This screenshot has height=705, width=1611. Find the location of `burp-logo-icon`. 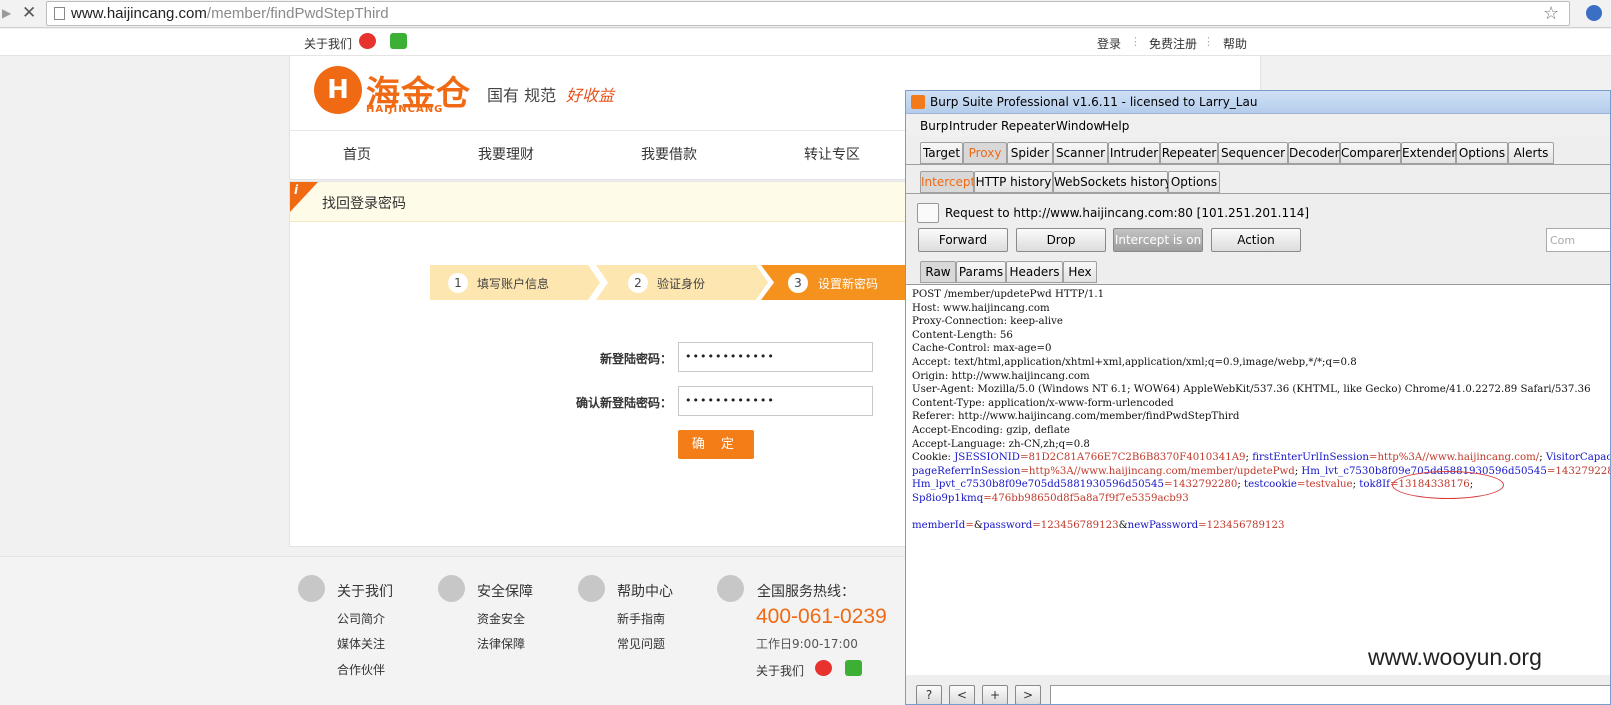

burp-logo-icon is located at coordinates (918, 102).